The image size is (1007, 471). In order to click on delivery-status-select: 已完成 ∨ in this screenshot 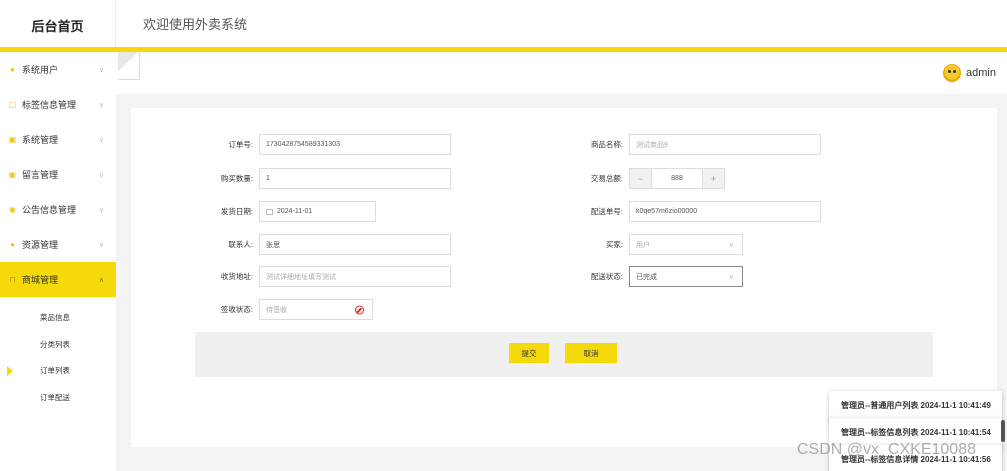, I will do `click(686, 276)`.